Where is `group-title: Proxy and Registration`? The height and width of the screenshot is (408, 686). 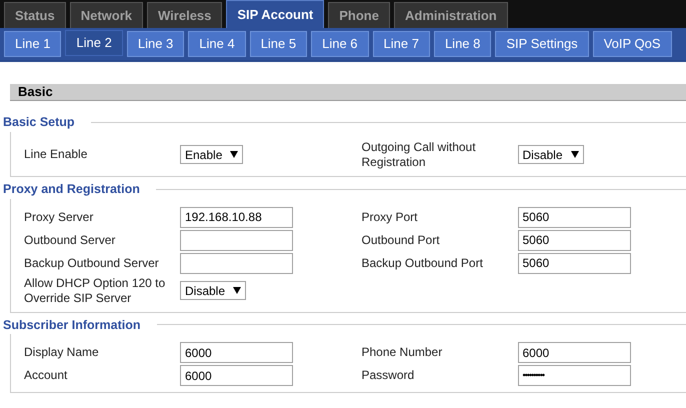
group-title: Proxy and Registration is located at coordinates (71, 189).